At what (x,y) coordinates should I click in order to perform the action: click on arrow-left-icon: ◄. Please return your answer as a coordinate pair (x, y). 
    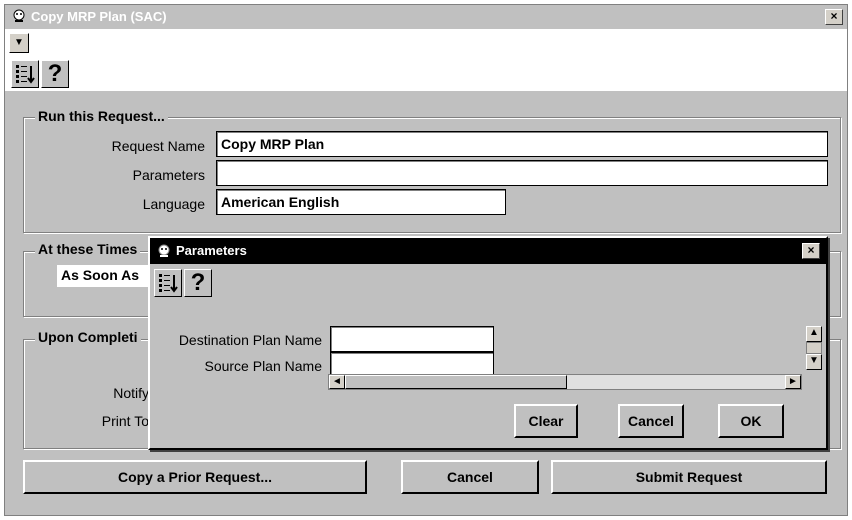
    Looking at the image, I should click on (337, 381).